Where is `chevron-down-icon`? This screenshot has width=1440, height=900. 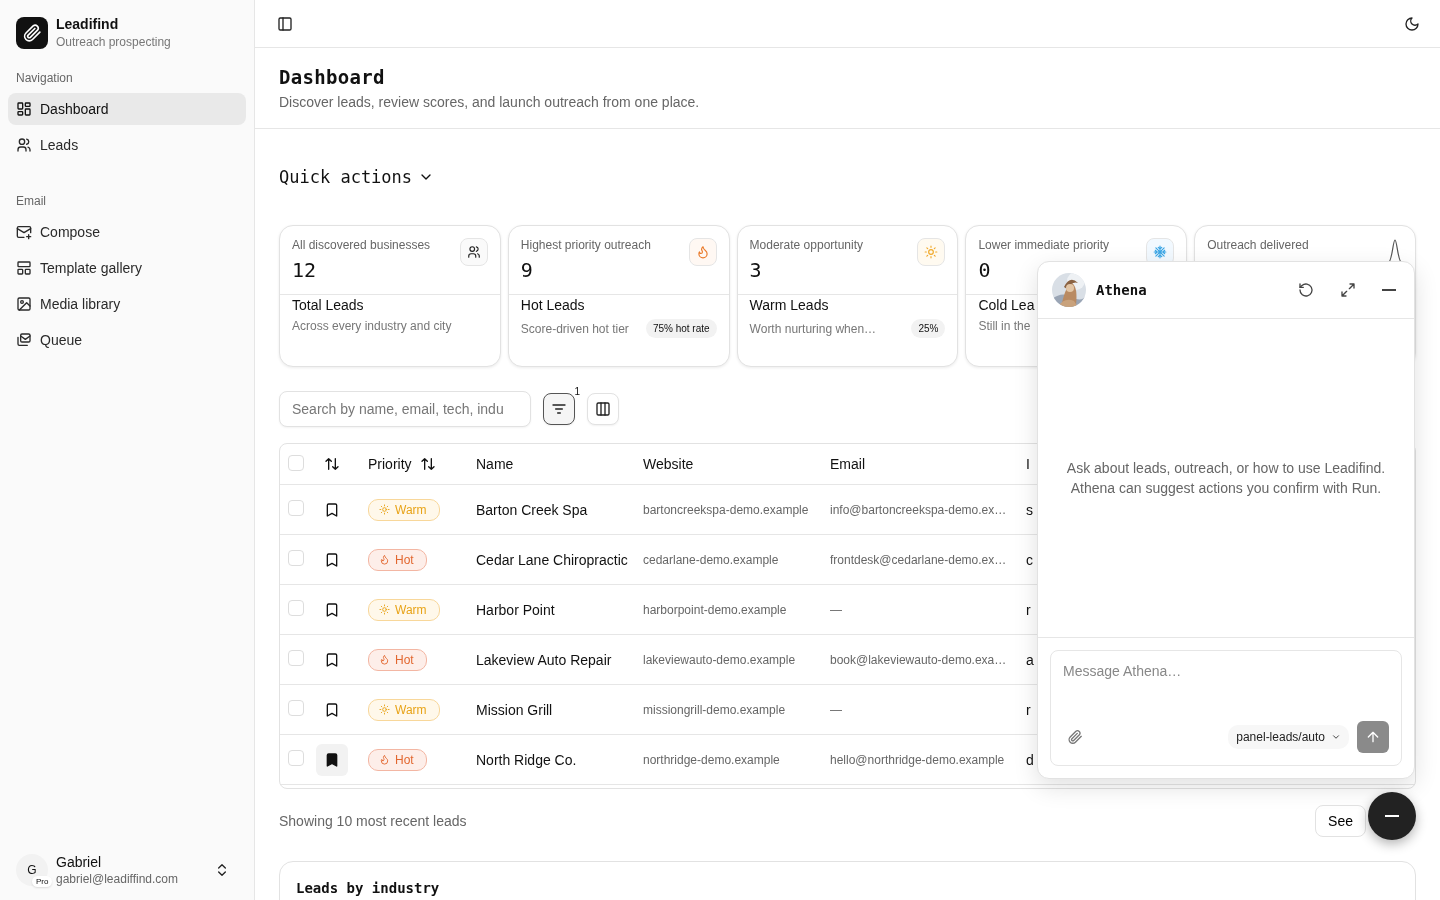
chevron-down-icon is located at coordinates (1336, 737).